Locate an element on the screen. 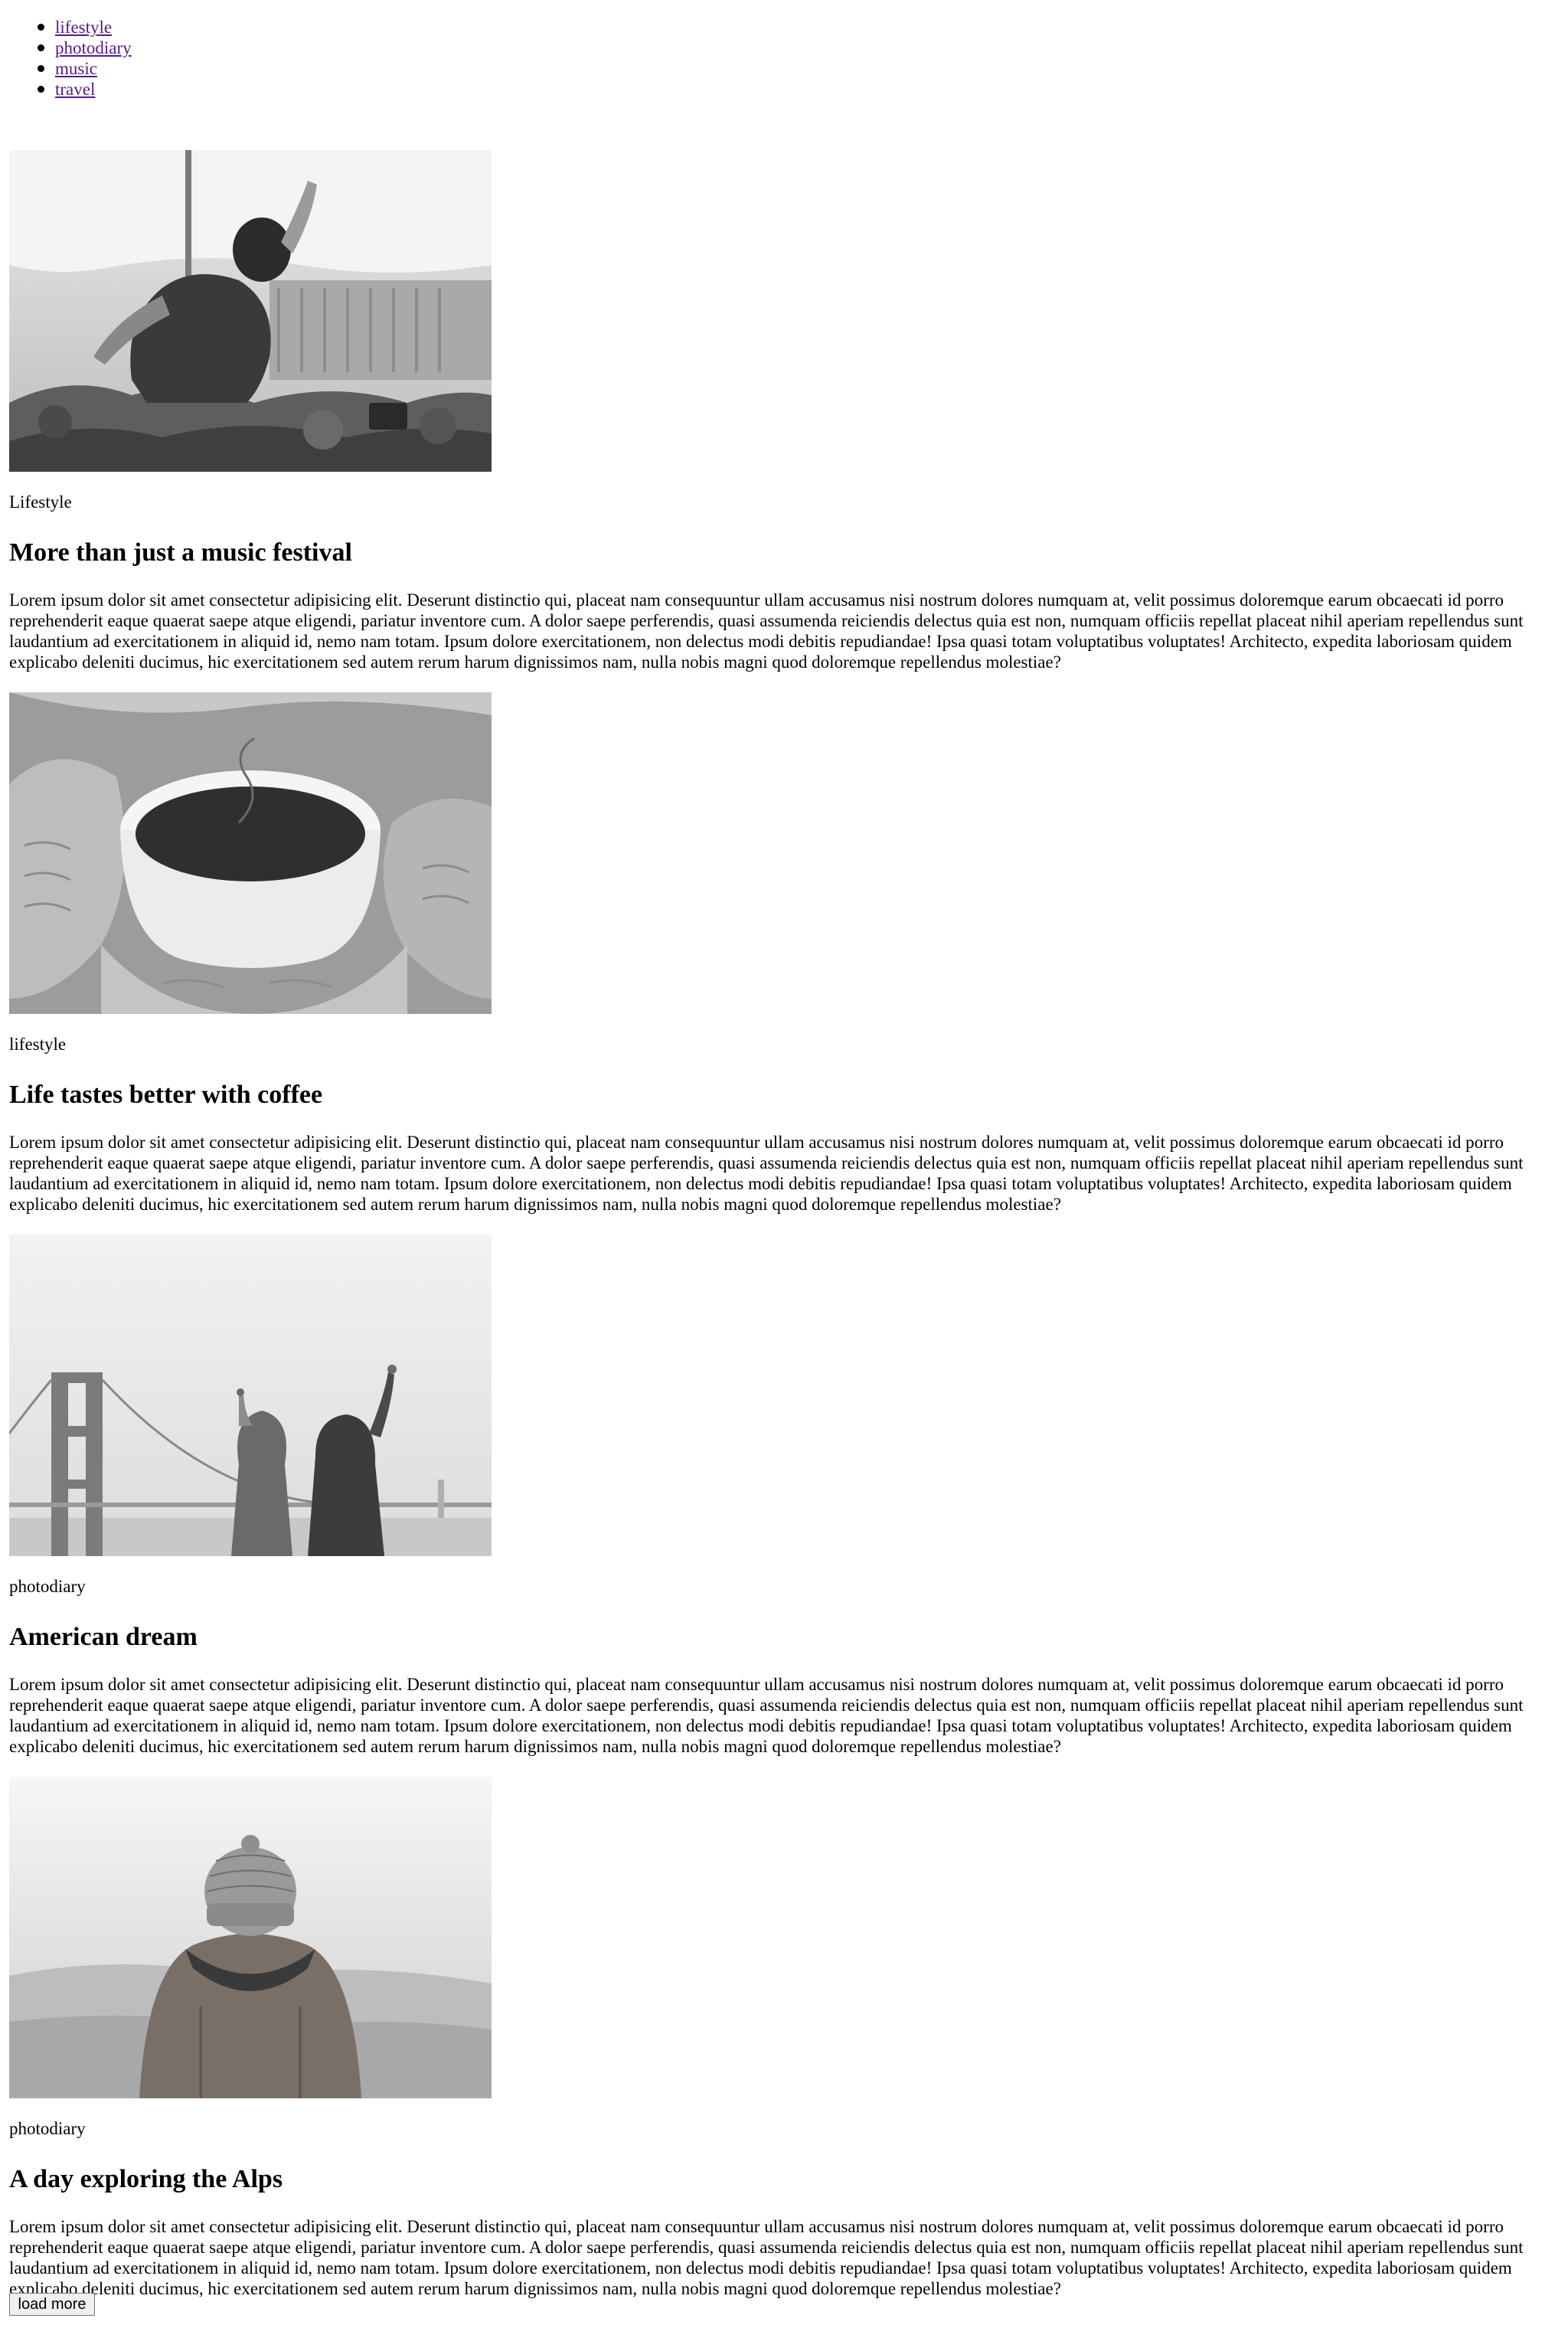  nav-item-photodiary: photodiary is located at coordinates (784, 48).